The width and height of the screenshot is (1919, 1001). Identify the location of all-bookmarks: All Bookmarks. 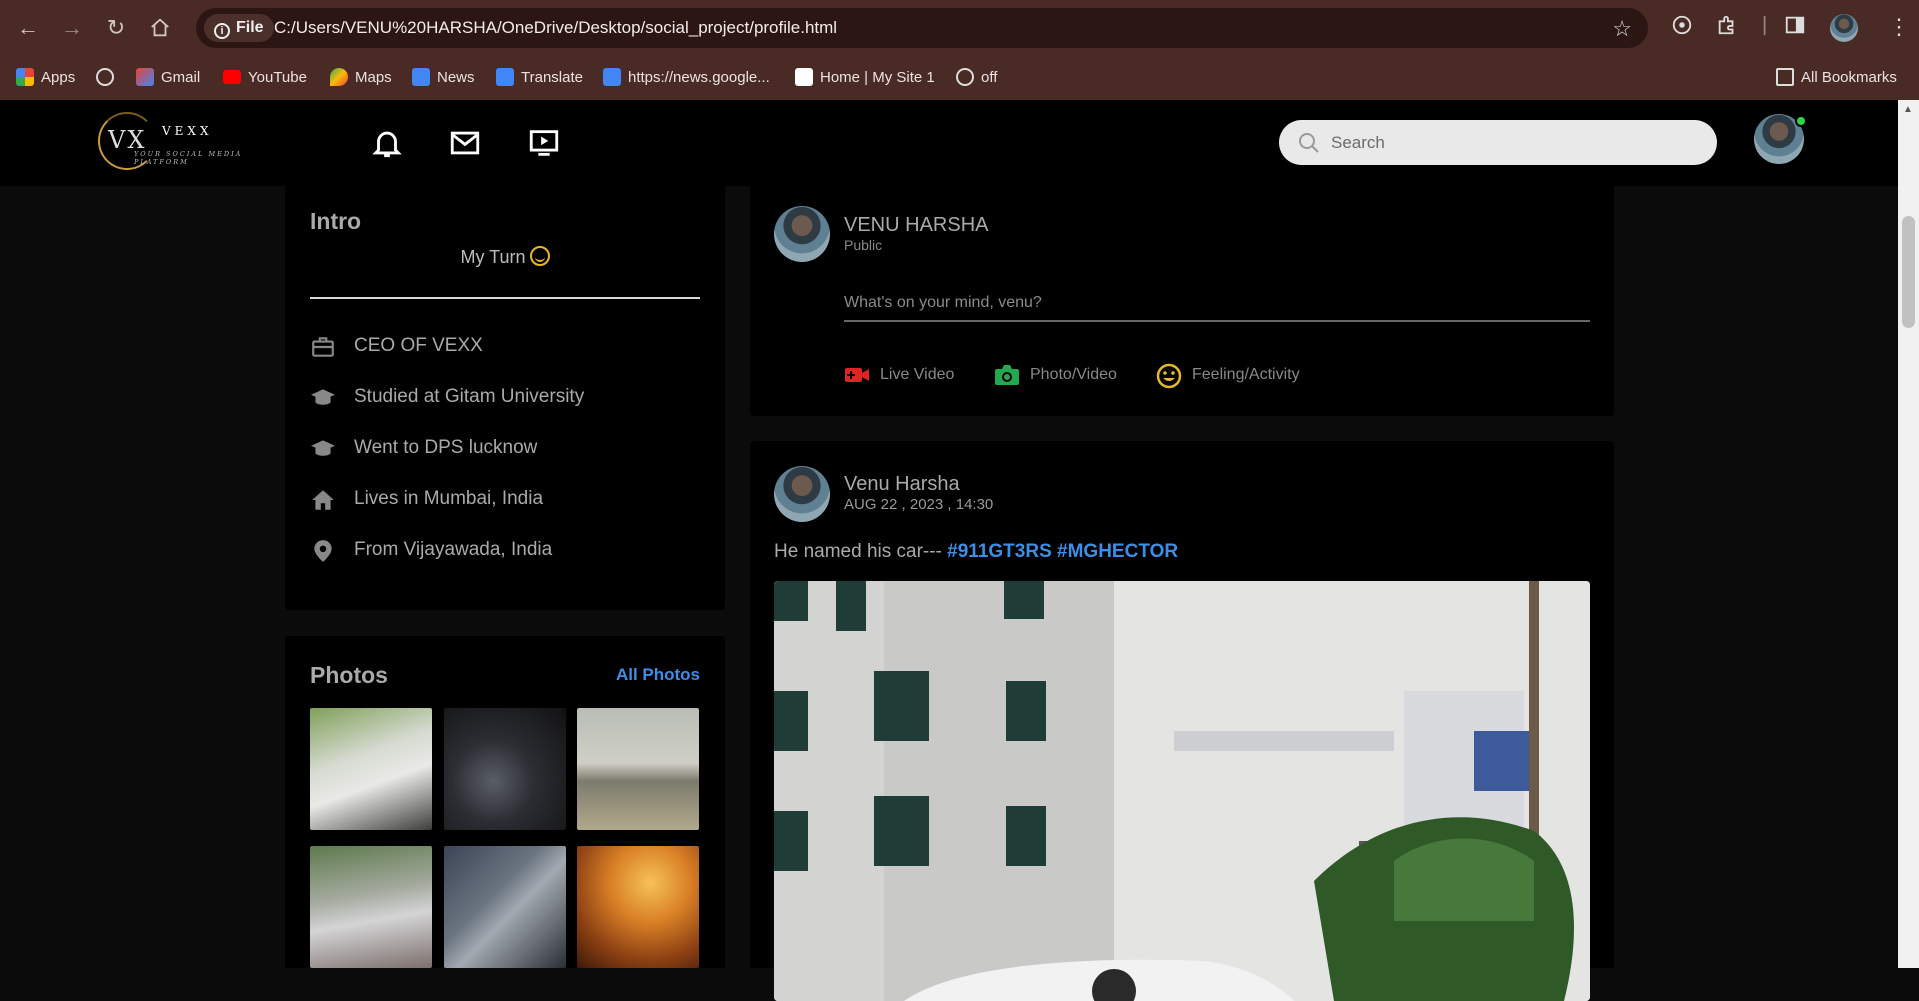
(1836, 78).